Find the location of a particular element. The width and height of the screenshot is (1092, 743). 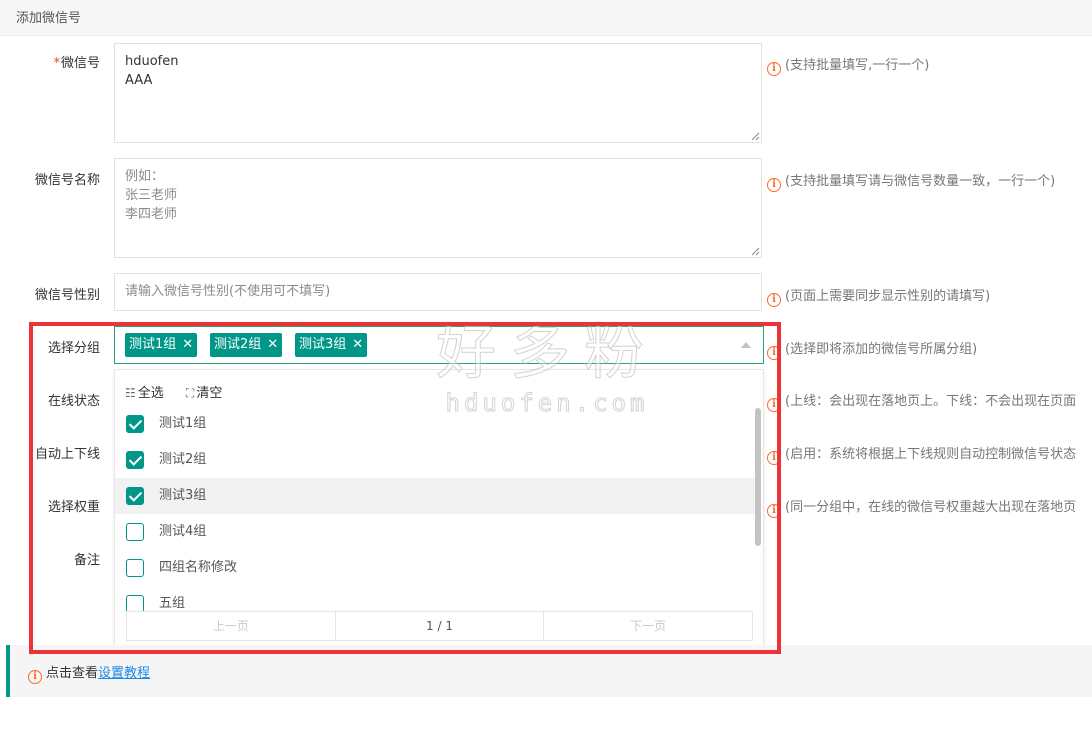

select-all-label: 全选 is located at coordinates (150, 393).